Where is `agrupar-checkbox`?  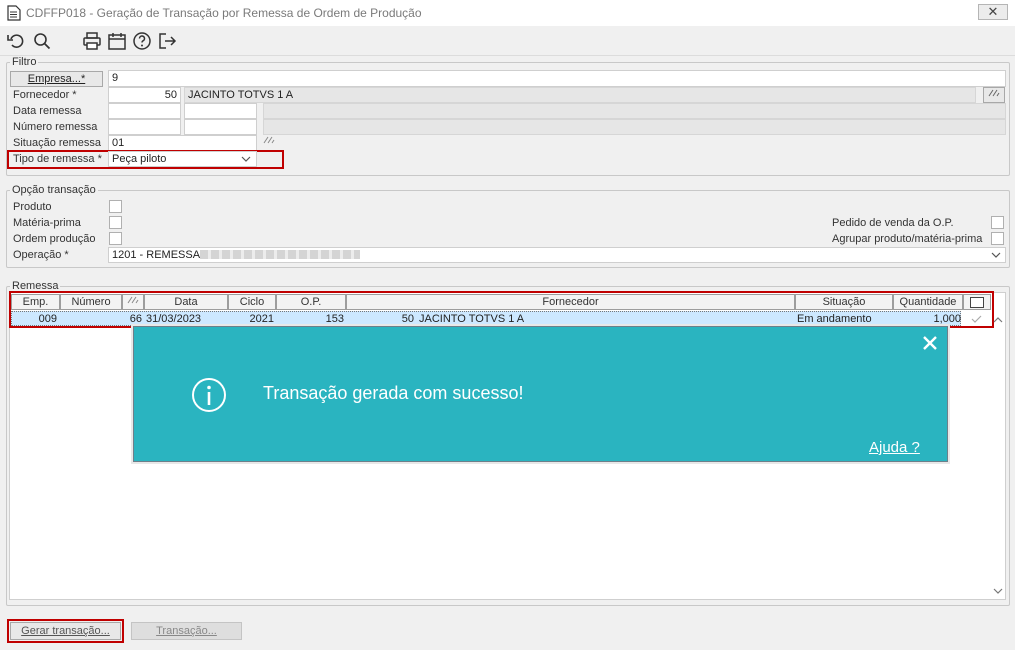
agrupar-checkbox is located at coordinates (997, 238).